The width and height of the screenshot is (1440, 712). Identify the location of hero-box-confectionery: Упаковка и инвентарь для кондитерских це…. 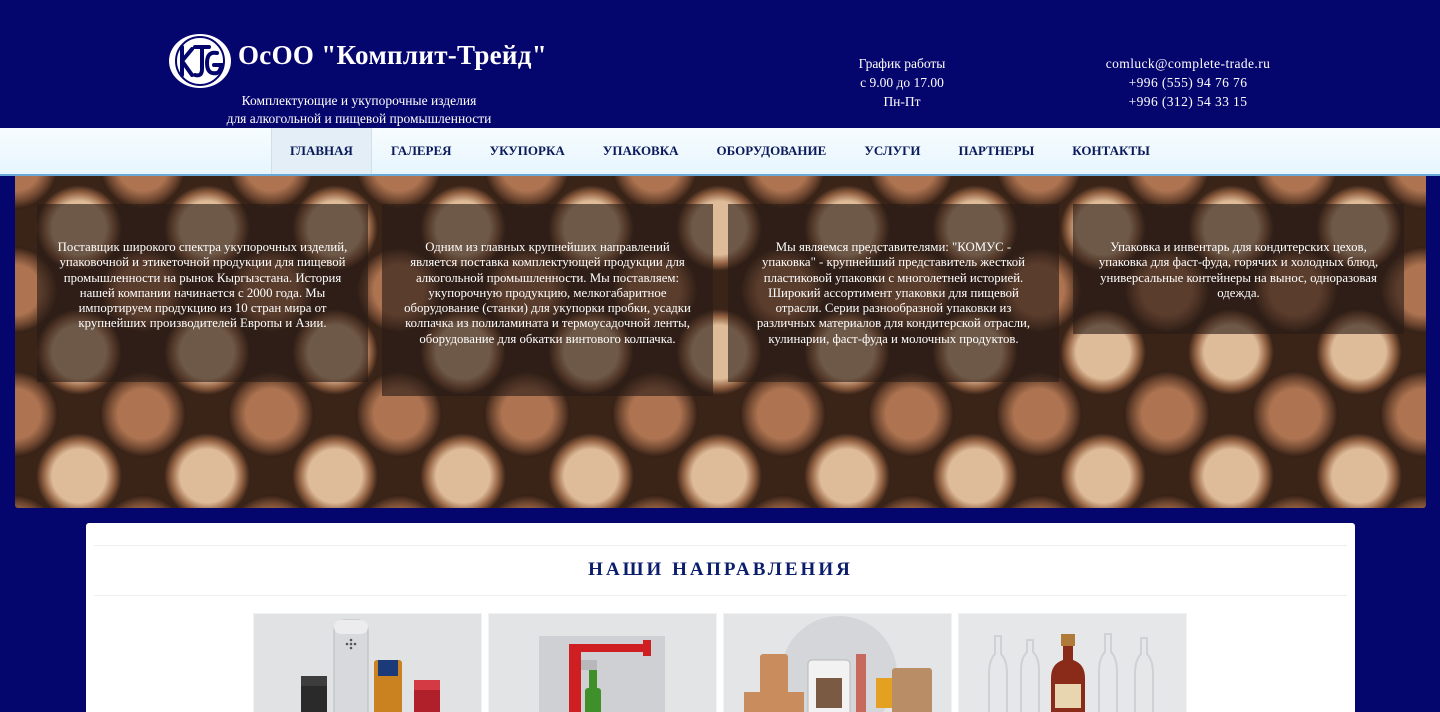
(1238, 269).